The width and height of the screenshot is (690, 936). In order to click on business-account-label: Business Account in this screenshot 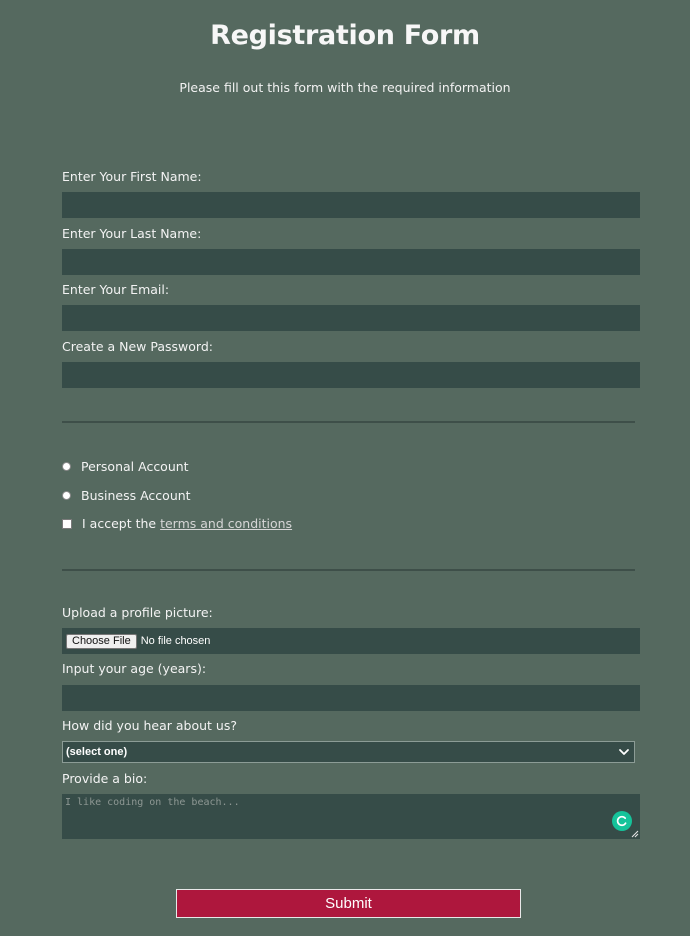, I will do `click(136, 495)`.